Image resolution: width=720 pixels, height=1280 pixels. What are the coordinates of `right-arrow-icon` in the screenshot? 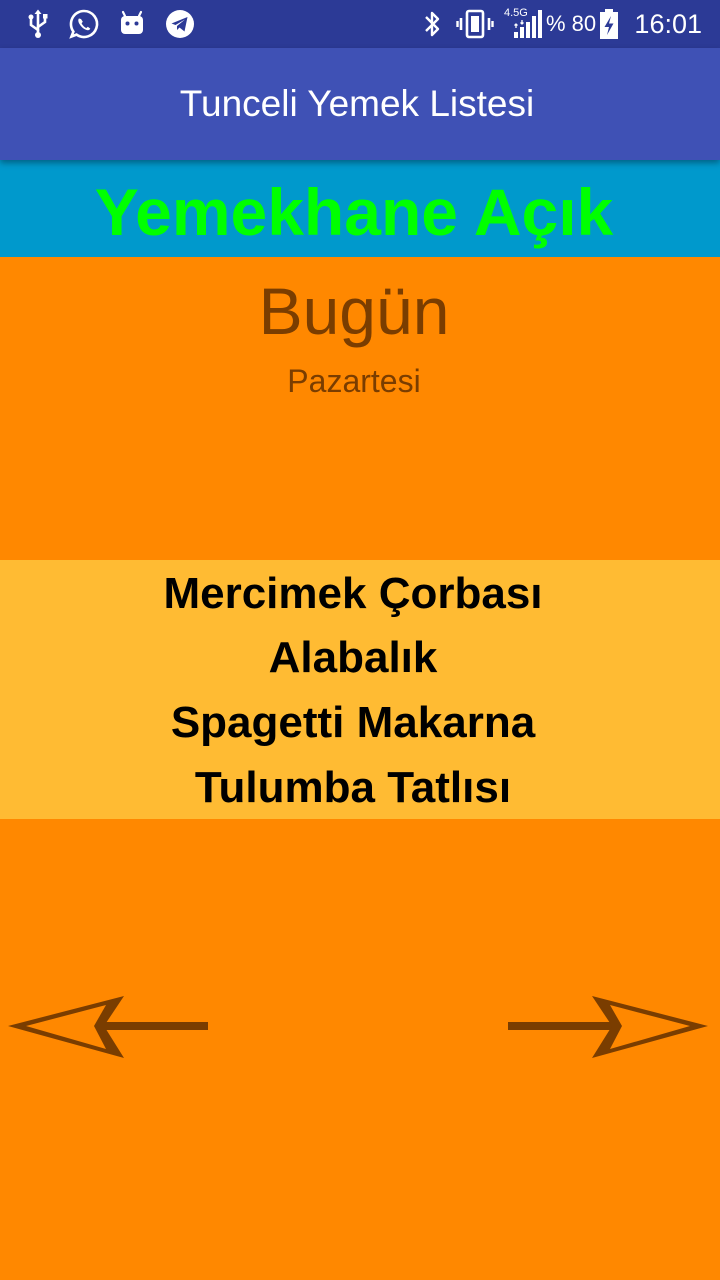 It's located at (608, 1027).